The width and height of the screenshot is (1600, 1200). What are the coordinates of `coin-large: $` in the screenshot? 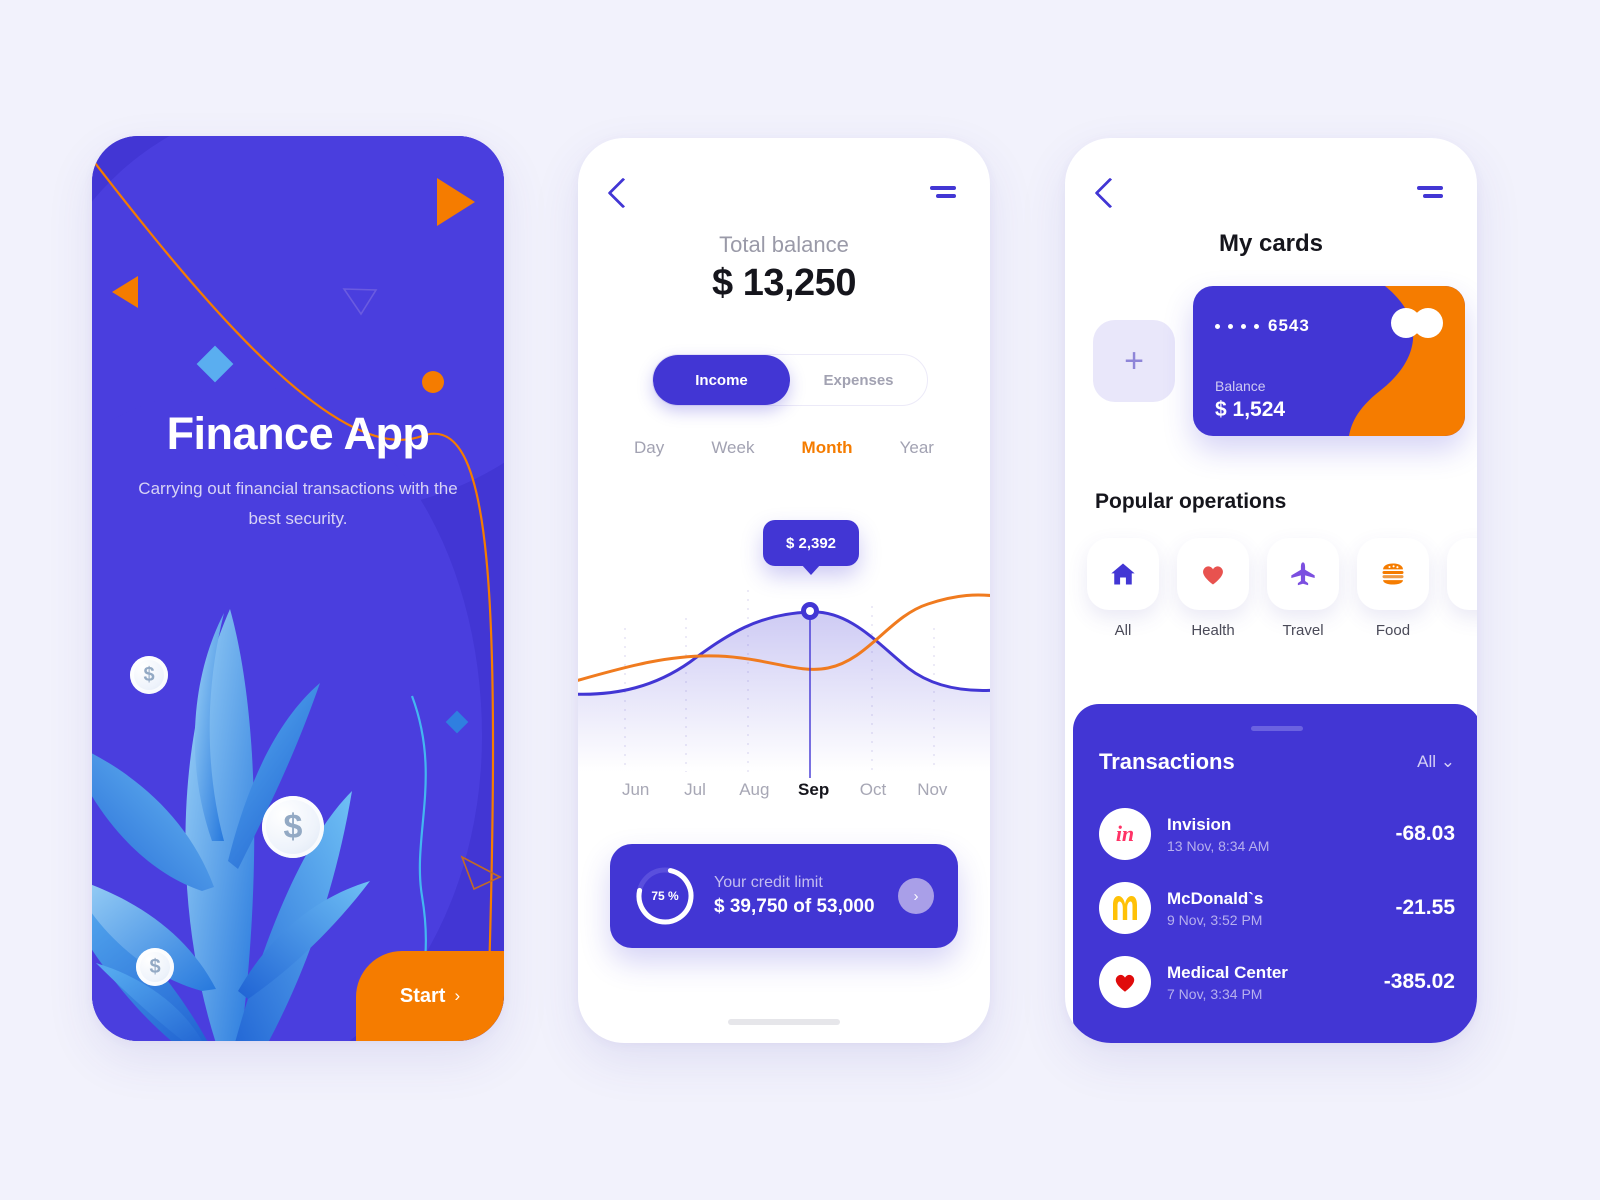 It's located at (293, 827).